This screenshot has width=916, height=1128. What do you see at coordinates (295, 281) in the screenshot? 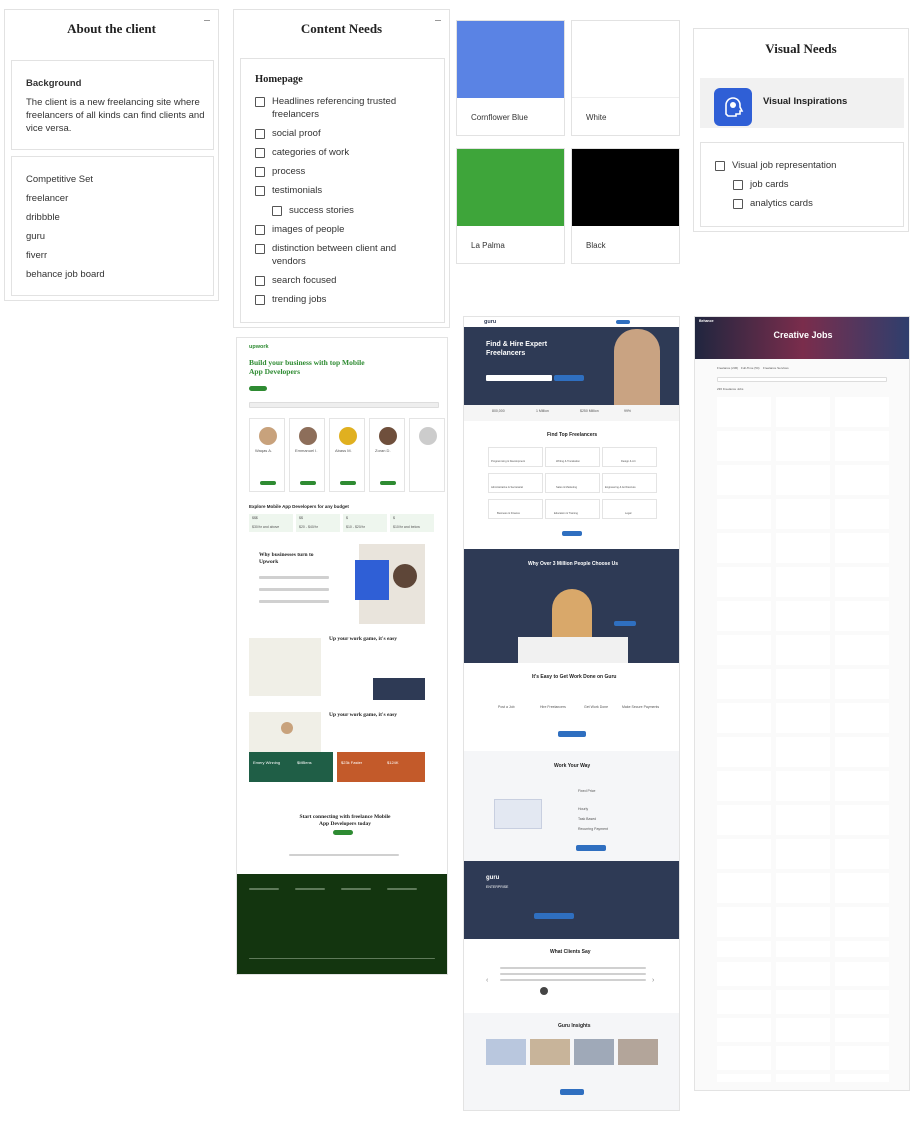
I see `checklist-item: search focused` at bounding box center [295, 281].